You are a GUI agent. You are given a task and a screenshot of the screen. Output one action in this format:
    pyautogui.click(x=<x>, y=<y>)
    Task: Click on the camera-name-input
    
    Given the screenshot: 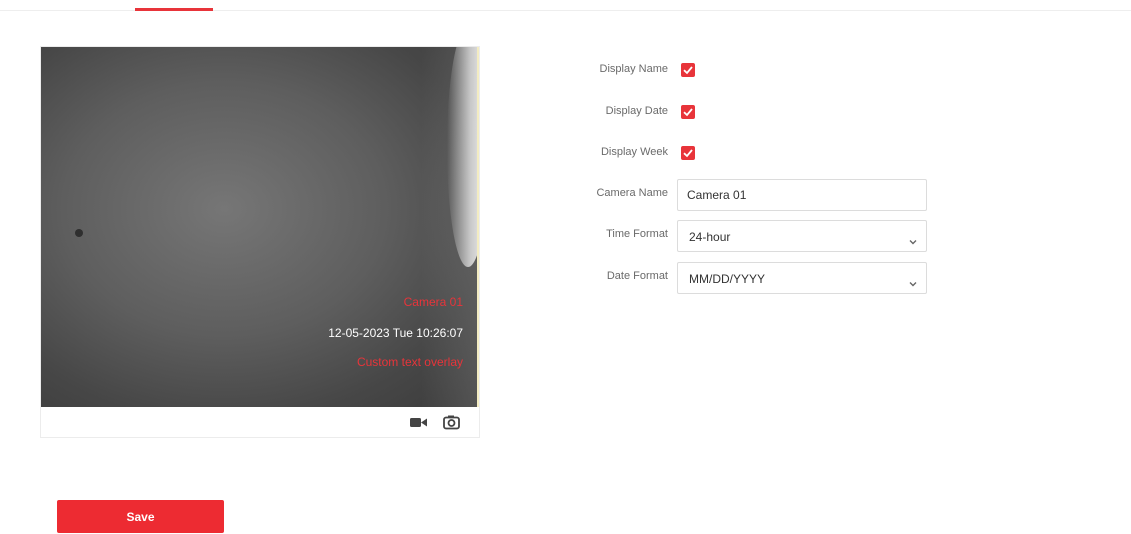 What is the action you would take?
    pyautogui.click(x=802, y=195)
    